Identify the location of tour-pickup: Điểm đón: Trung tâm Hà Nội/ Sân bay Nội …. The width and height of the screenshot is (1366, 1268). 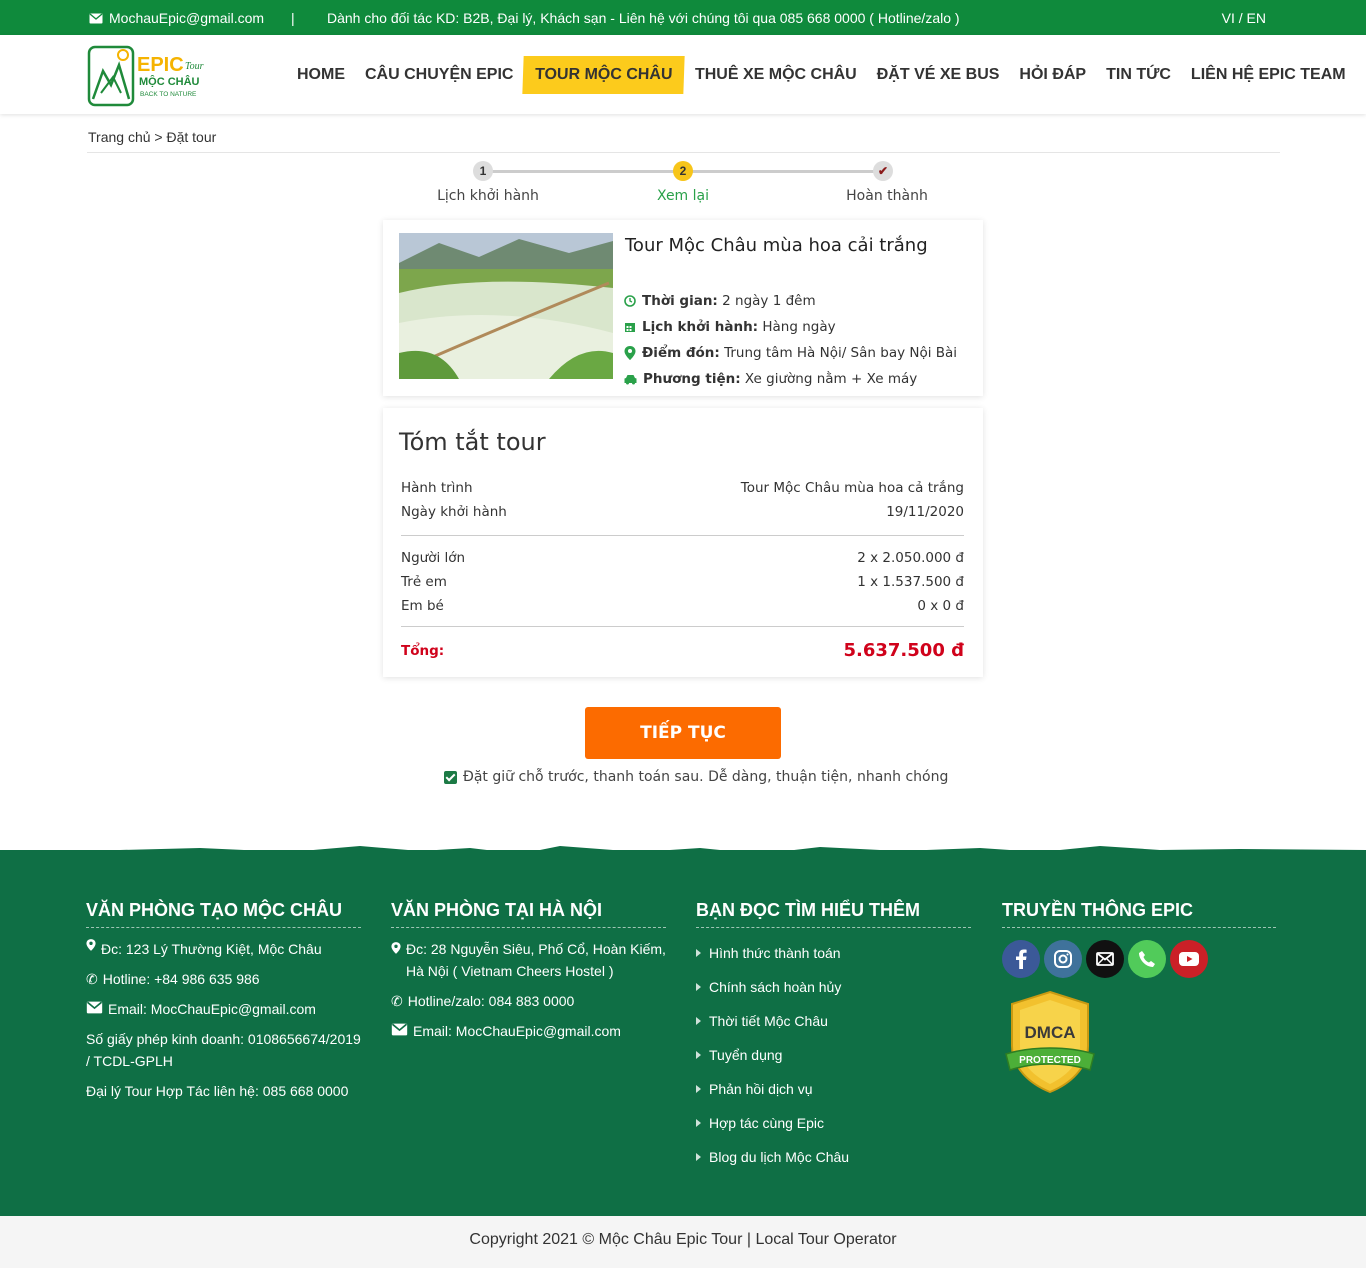
(790, 353).